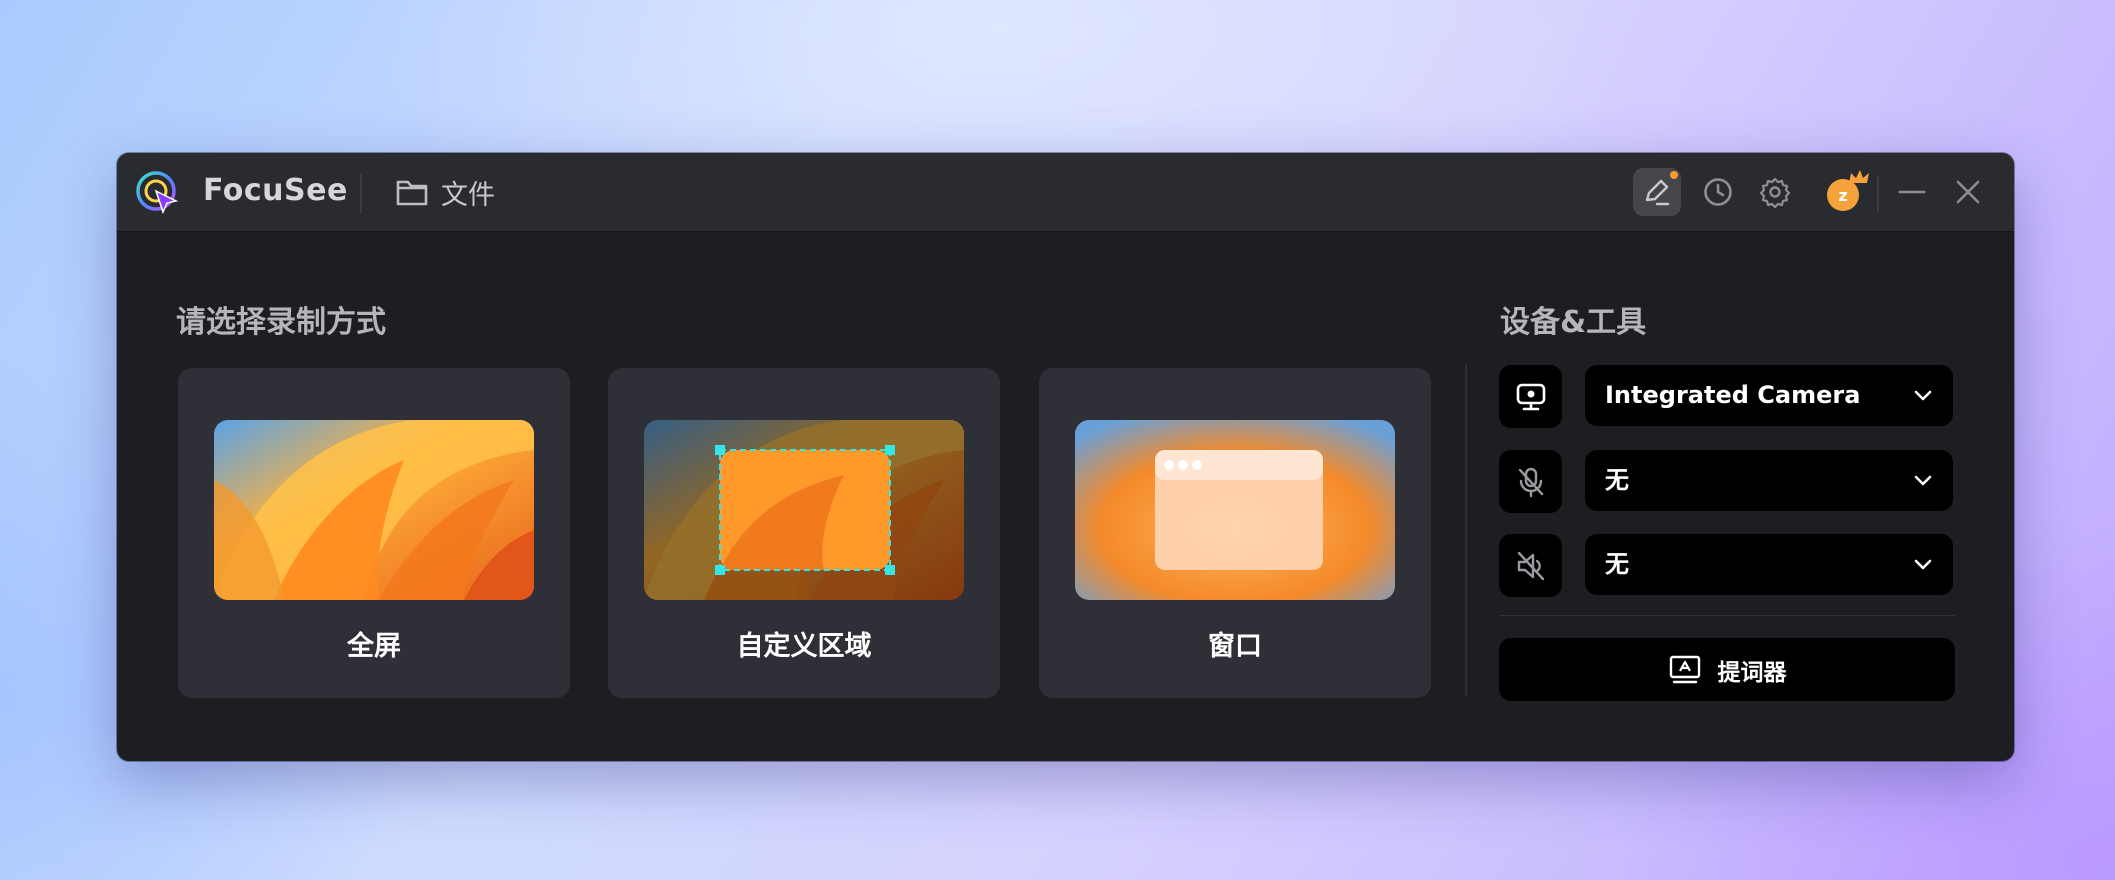  Describe the element at coordinates (804, 510) in the screenshot. I see `custom-region-thumbnail` at that location.